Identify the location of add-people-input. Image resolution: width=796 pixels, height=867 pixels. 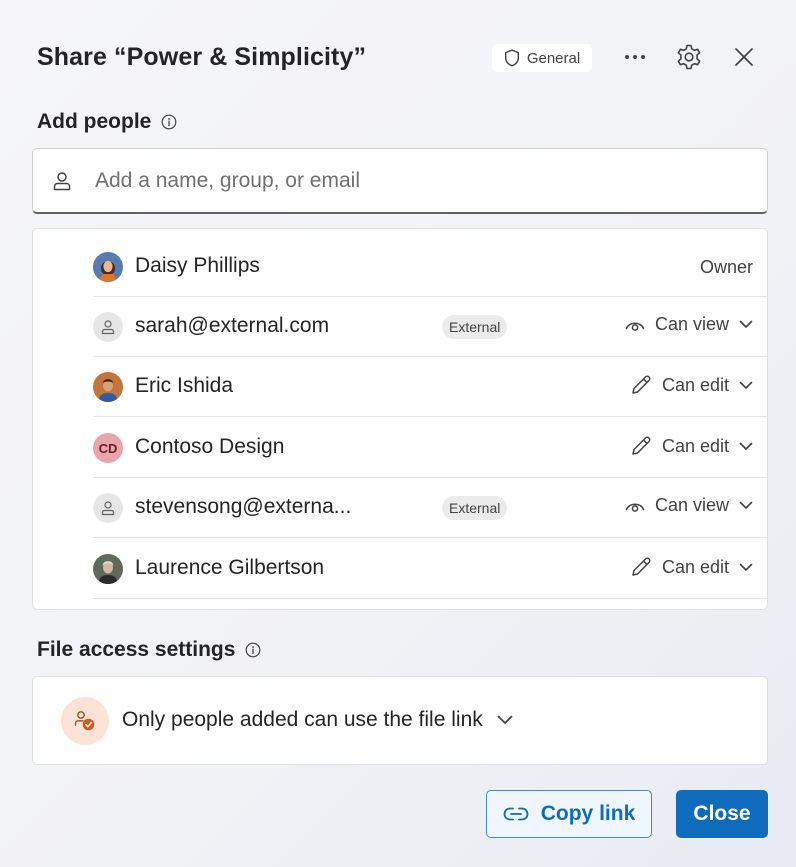
(395, 180).